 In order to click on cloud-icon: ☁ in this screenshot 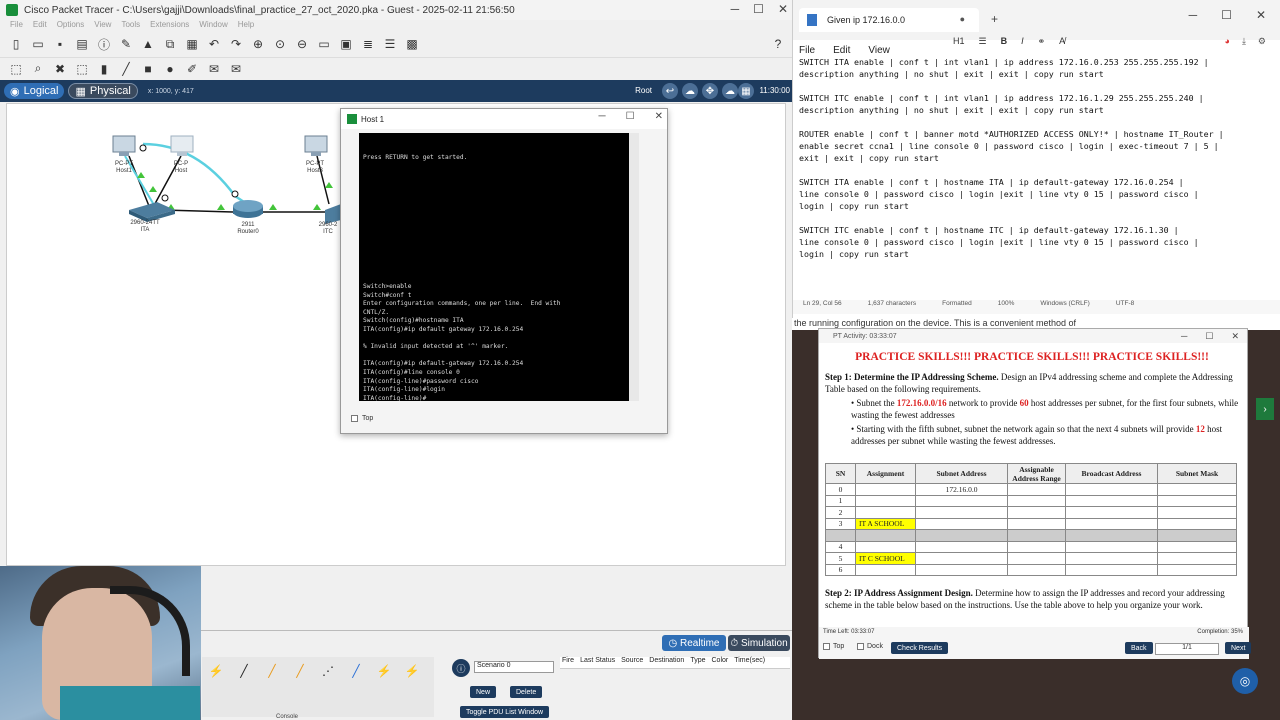, I will do `click(730, 91)`.